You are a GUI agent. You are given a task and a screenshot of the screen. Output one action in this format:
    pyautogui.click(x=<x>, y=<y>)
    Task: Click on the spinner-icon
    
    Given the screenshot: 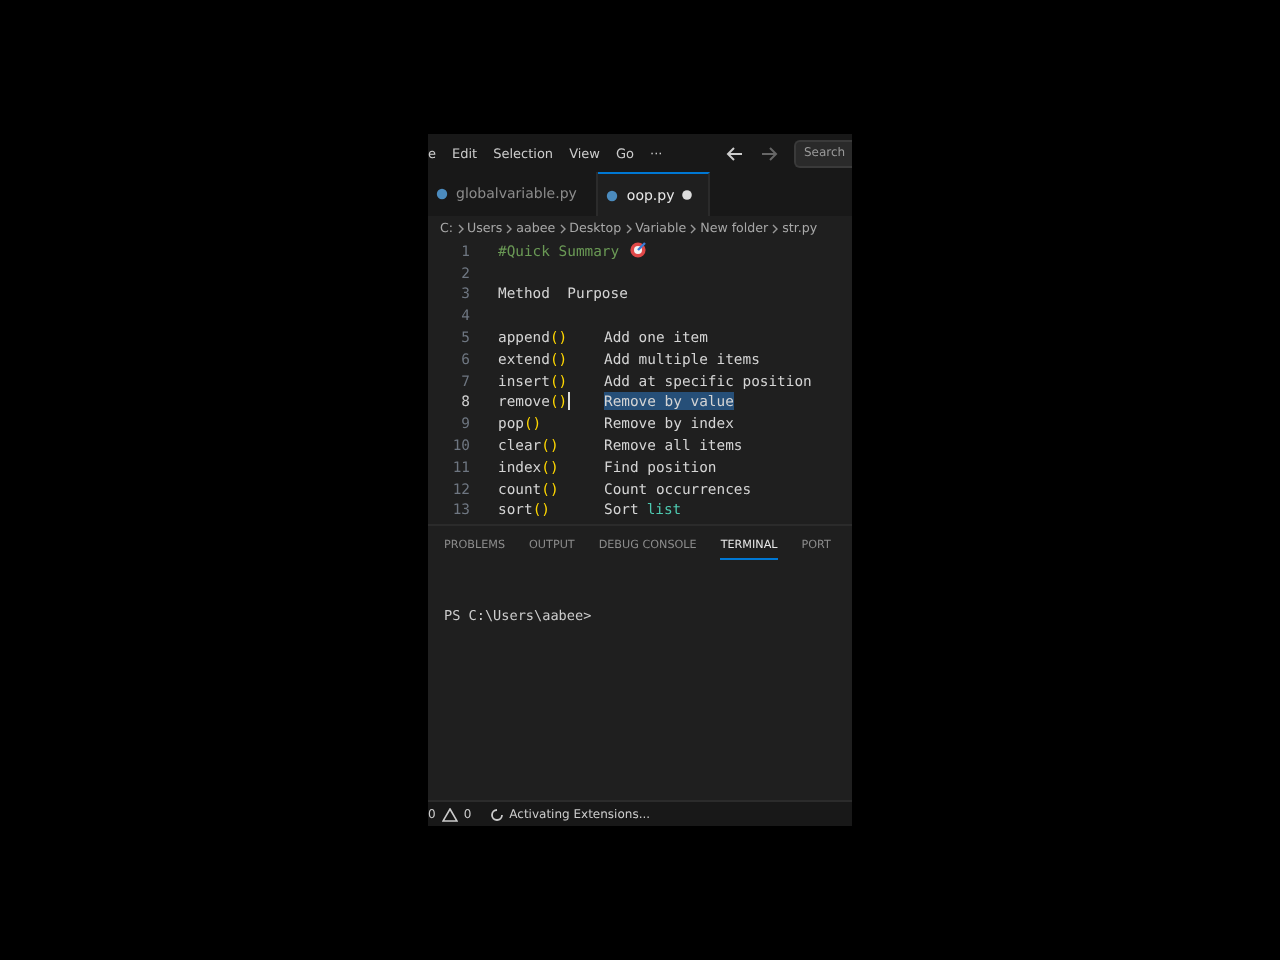 What is the action you would take?
    pyautogui.click(x=496, y=814)
    